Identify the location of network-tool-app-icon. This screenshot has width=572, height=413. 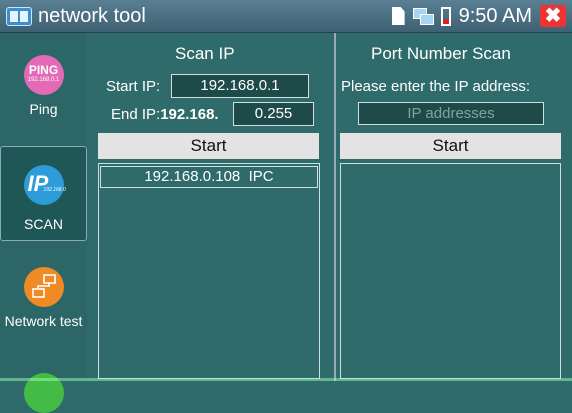
(19, 16).